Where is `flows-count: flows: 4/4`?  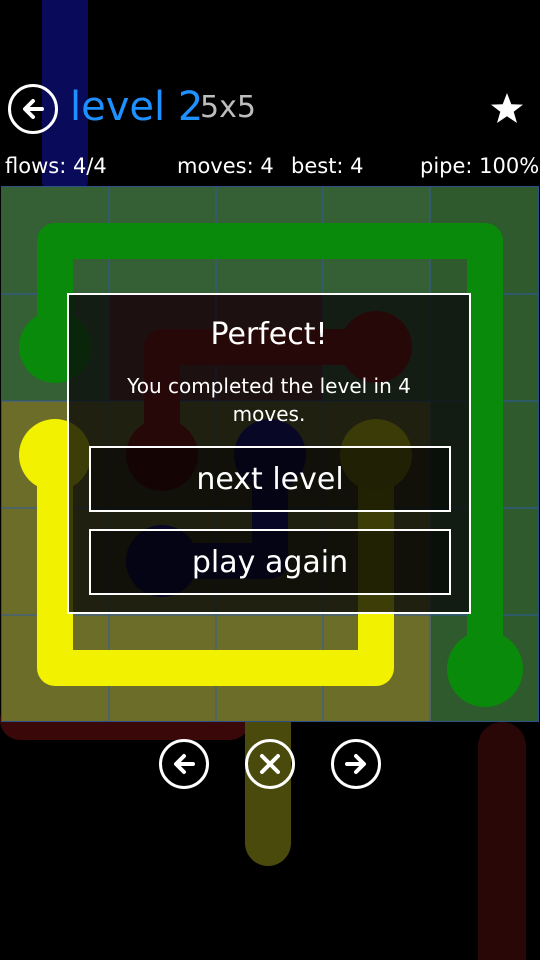
flows-count: flows: 4/4 is located at coordinates (56, 166).